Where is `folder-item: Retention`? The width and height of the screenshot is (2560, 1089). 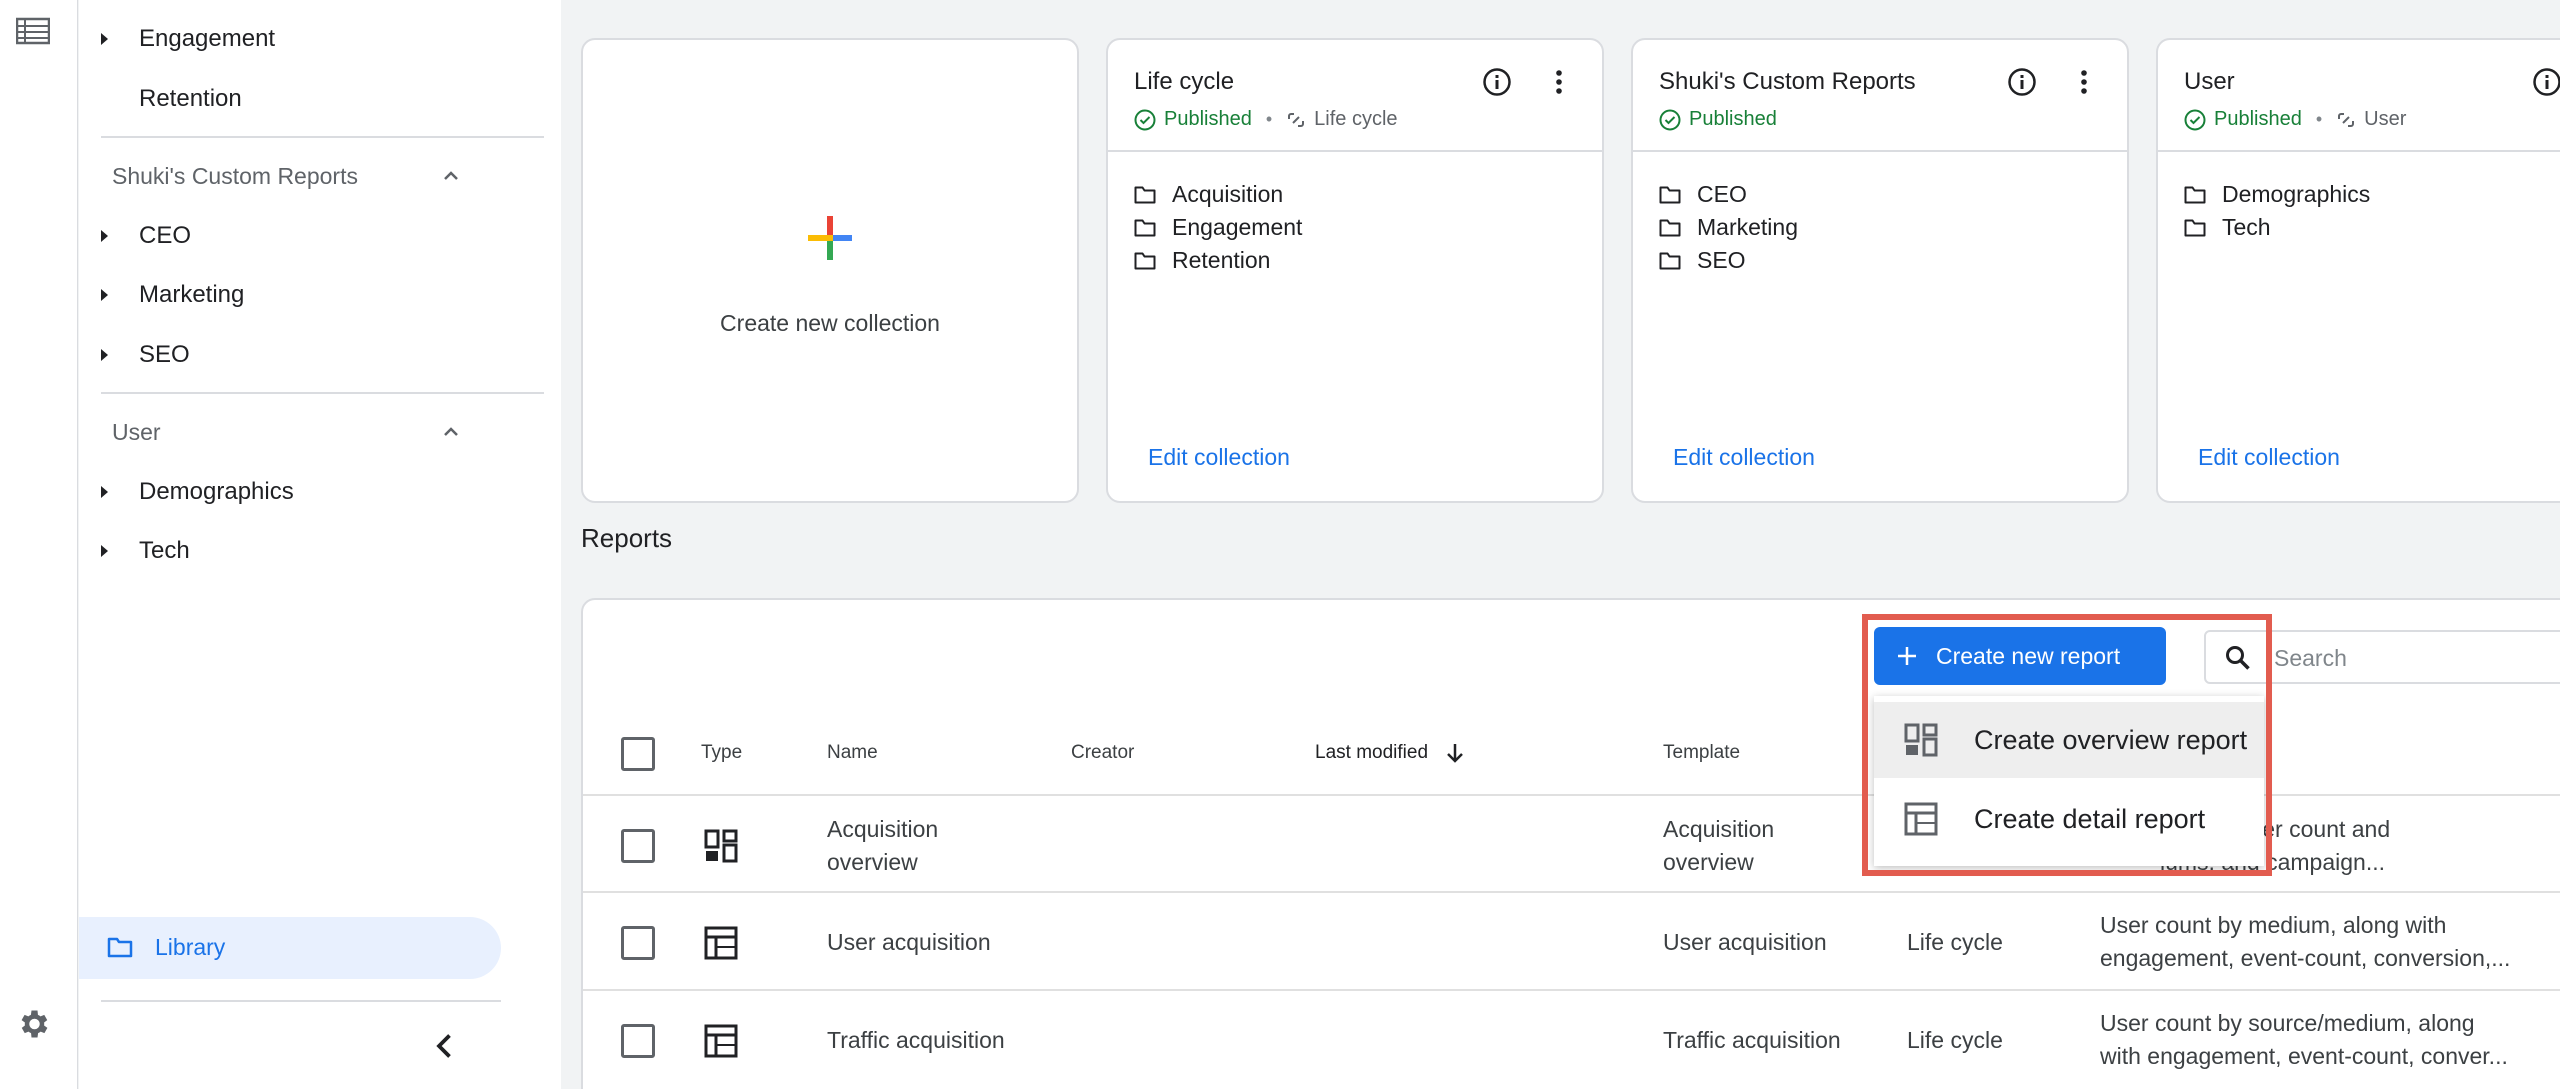
folder-item: Retention is located at coordinates (1218, 260).